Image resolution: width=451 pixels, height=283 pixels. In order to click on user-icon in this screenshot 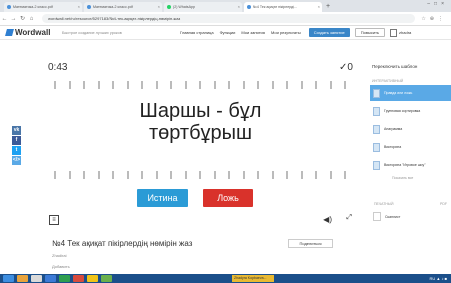, I will do `click(394, 32)`.